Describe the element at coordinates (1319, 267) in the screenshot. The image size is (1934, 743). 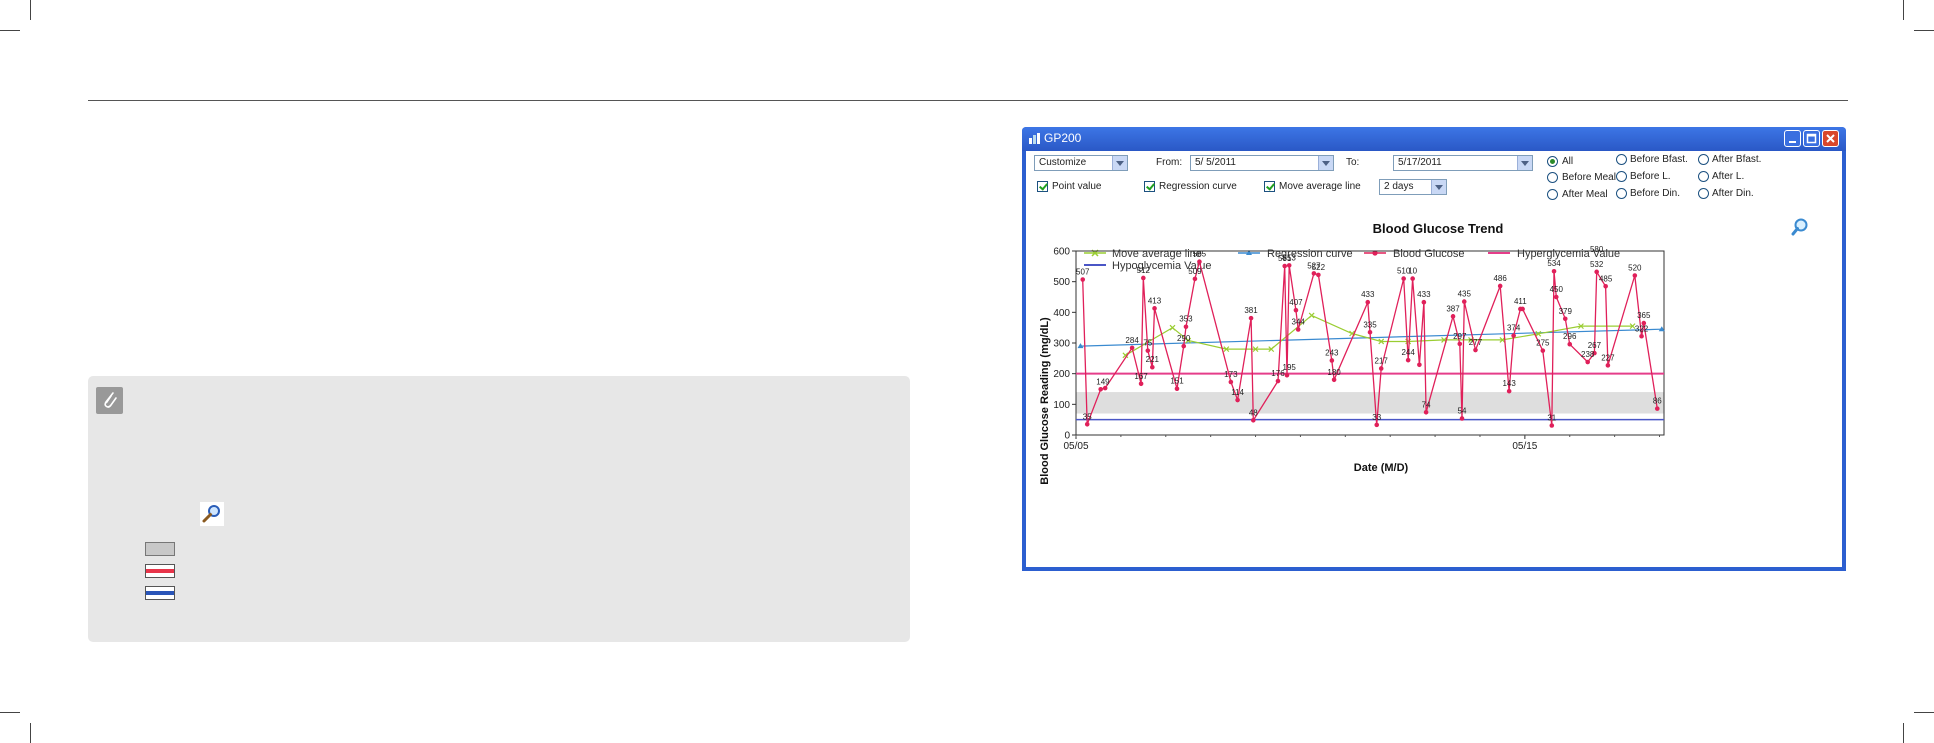
I see `point-value-label: 522` at that location.